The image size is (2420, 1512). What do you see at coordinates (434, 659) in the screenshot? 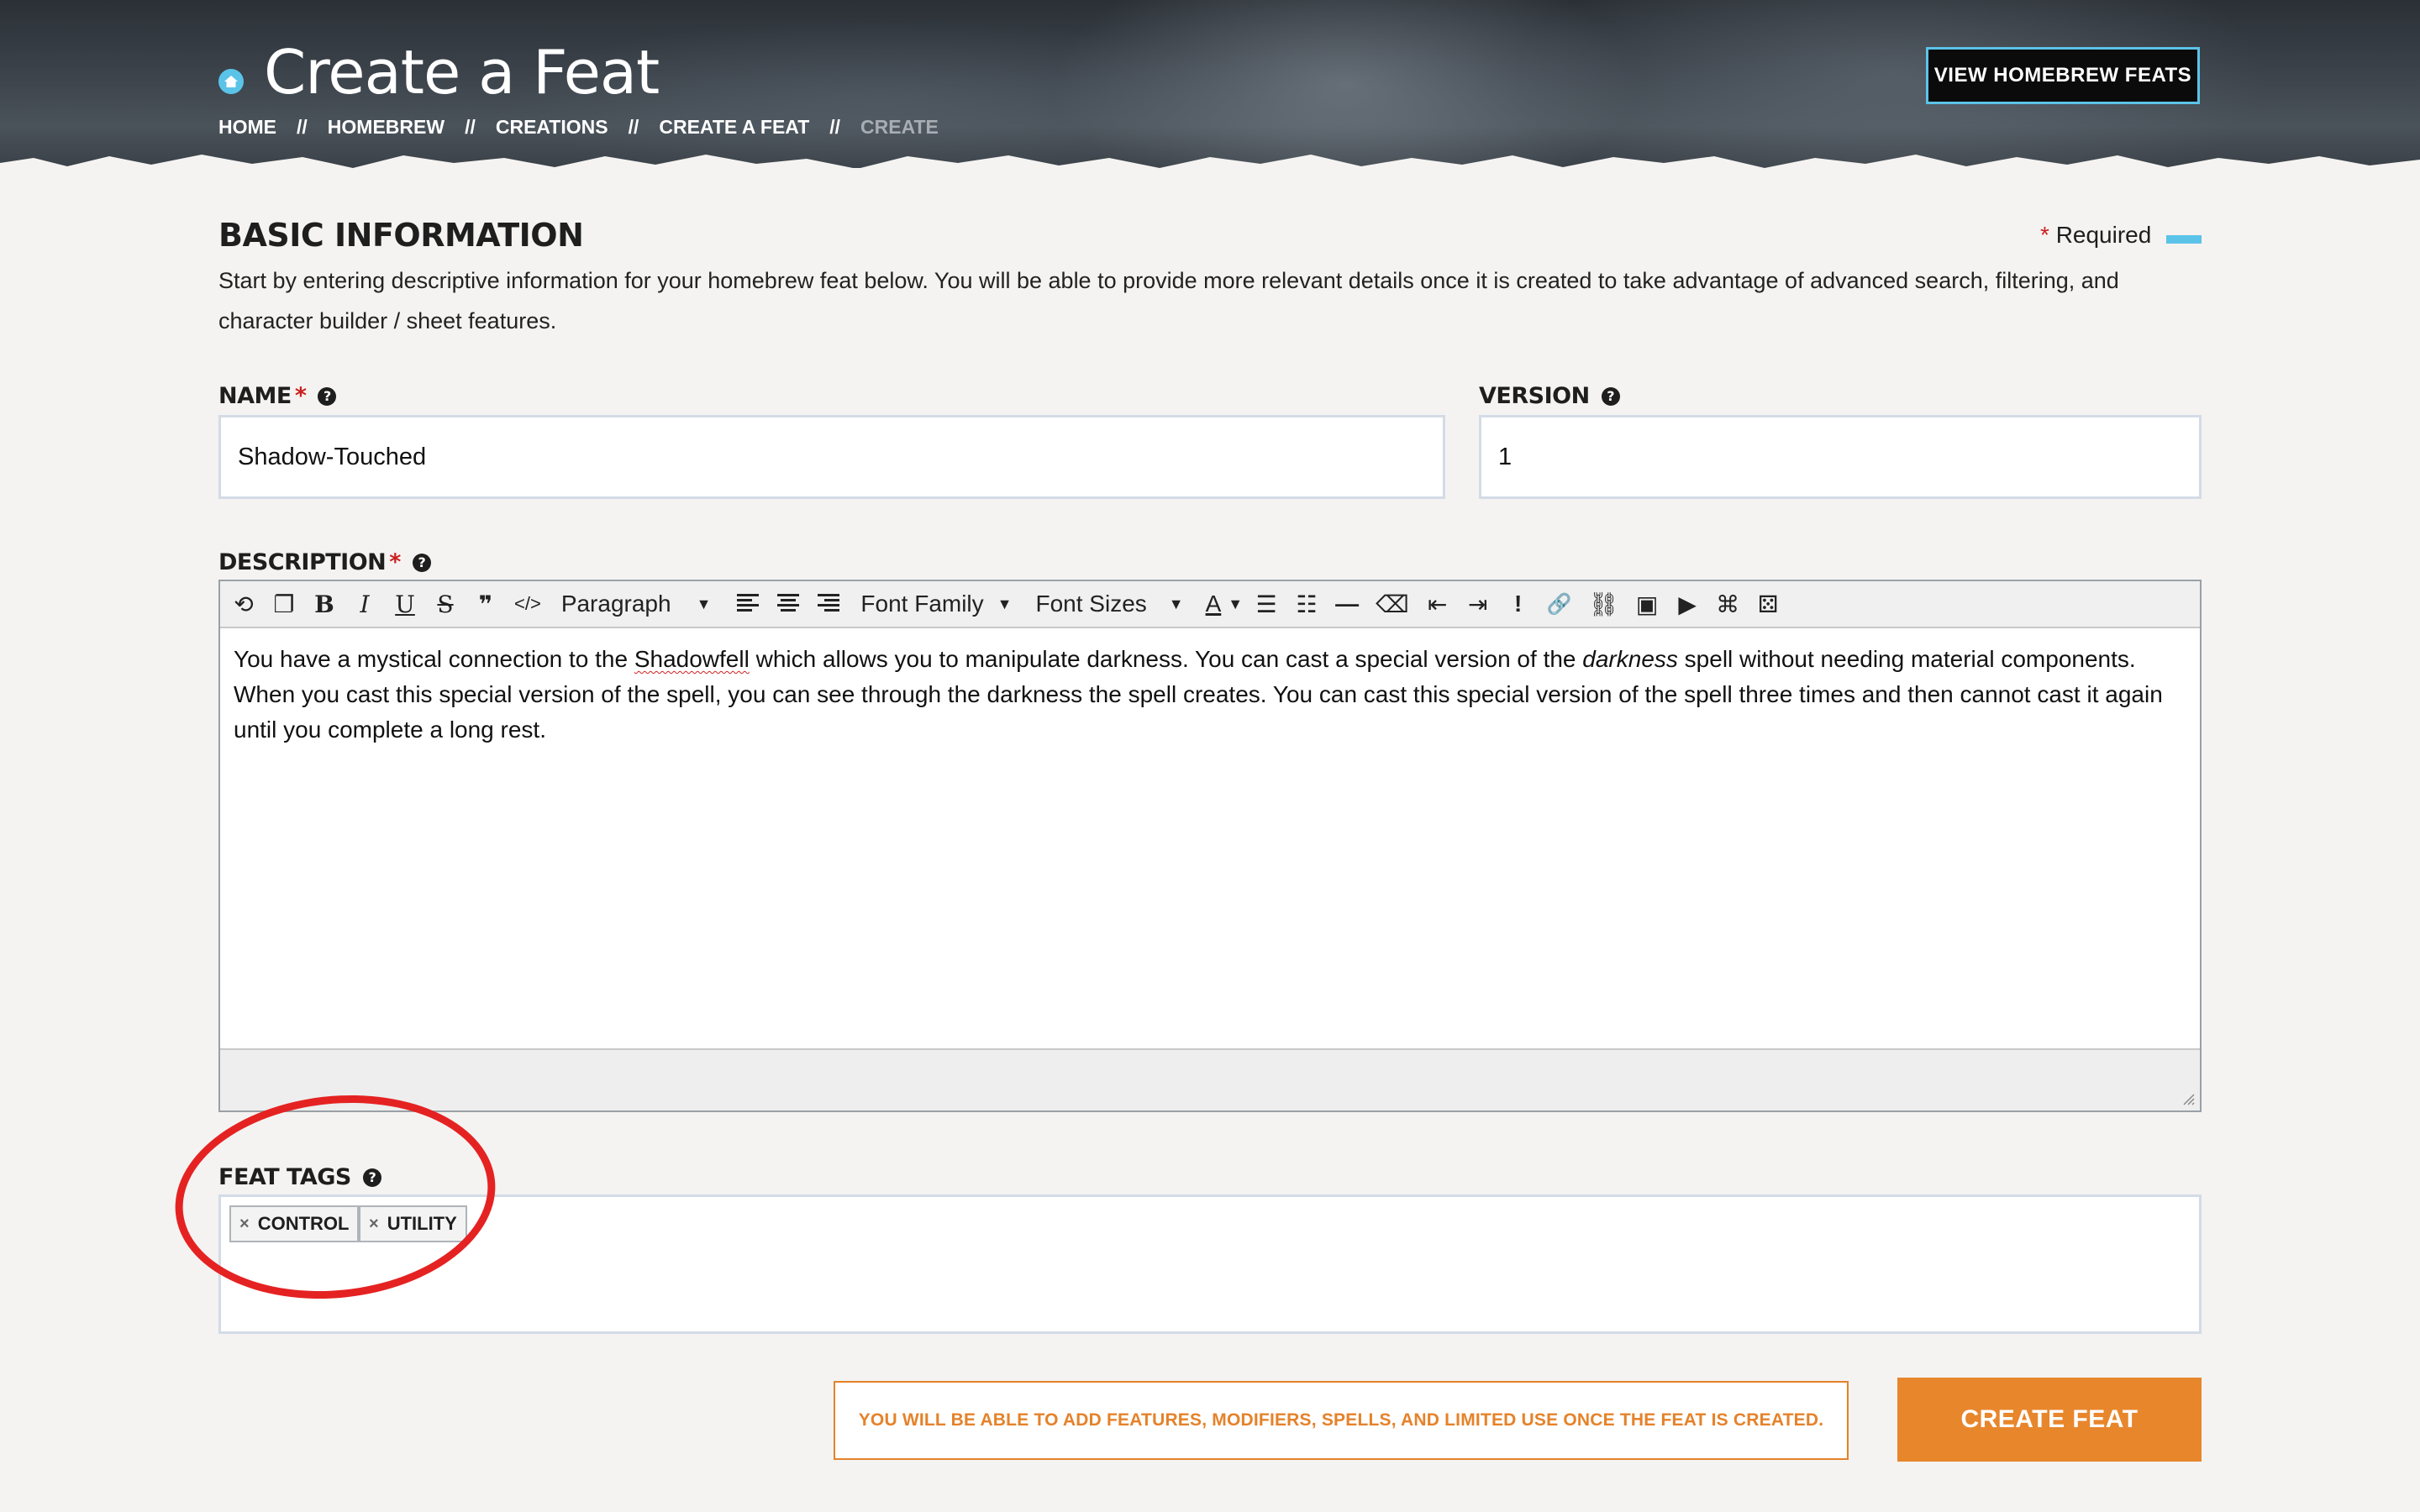
I see `description-text: You have a mystical connection to the` at bounding box center [434, 659].